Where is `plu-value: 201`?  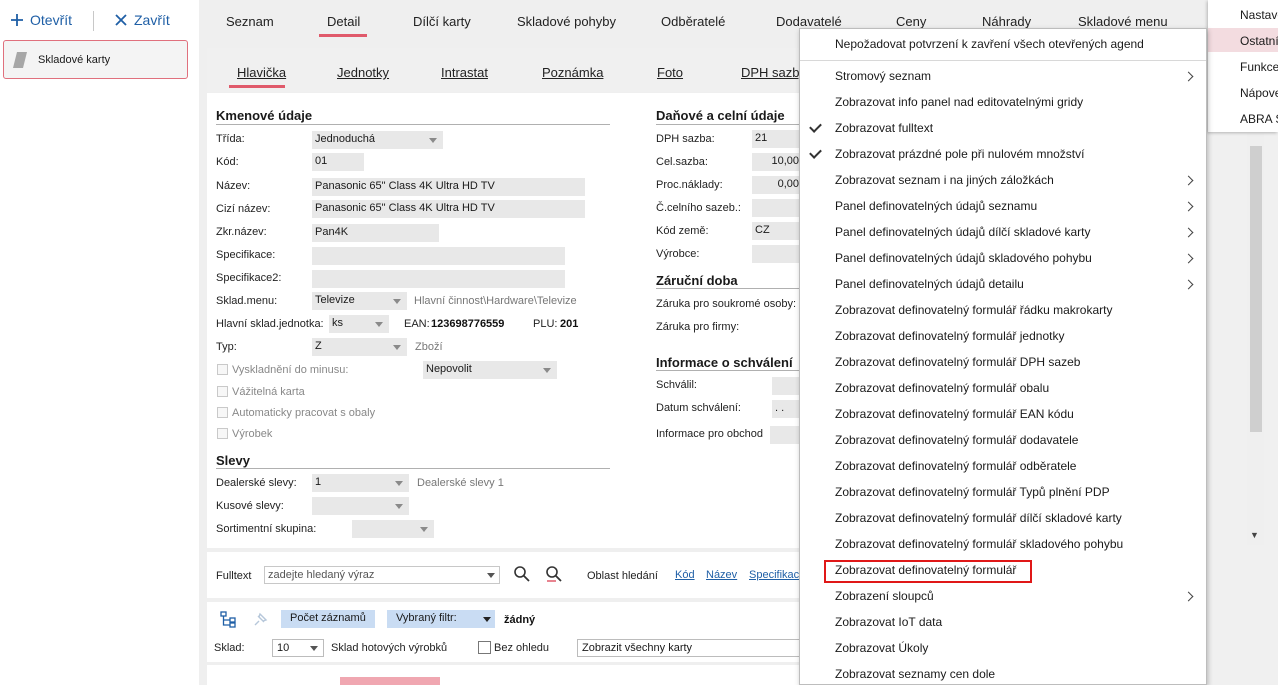
plu-value: 201 is located at coordinates (569, 324).